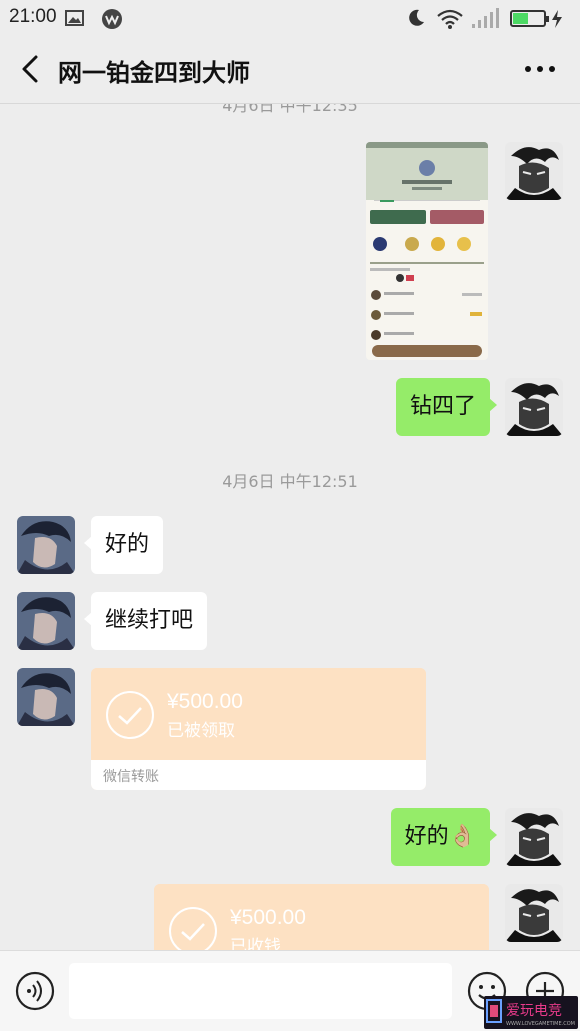 The image size is (580, 1031). I want to click on voice-icon, so click(35, 991).